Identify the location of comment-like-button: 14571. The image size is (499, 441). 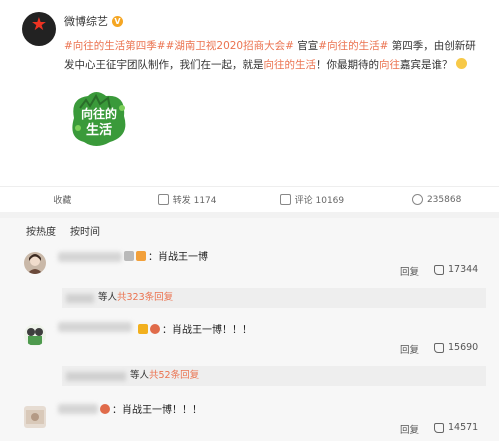
(456, 427).